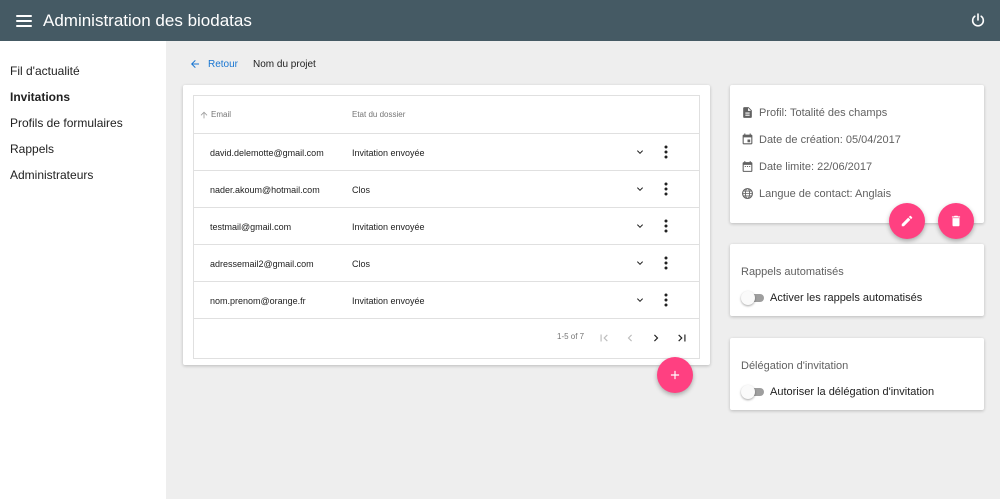 Image resolution: width=1000 pixels, height=499 pixels. Describe the element at coordinates (571, 336) in the screenshot. I see `pagination-range: 1-5 of 7` at that location.